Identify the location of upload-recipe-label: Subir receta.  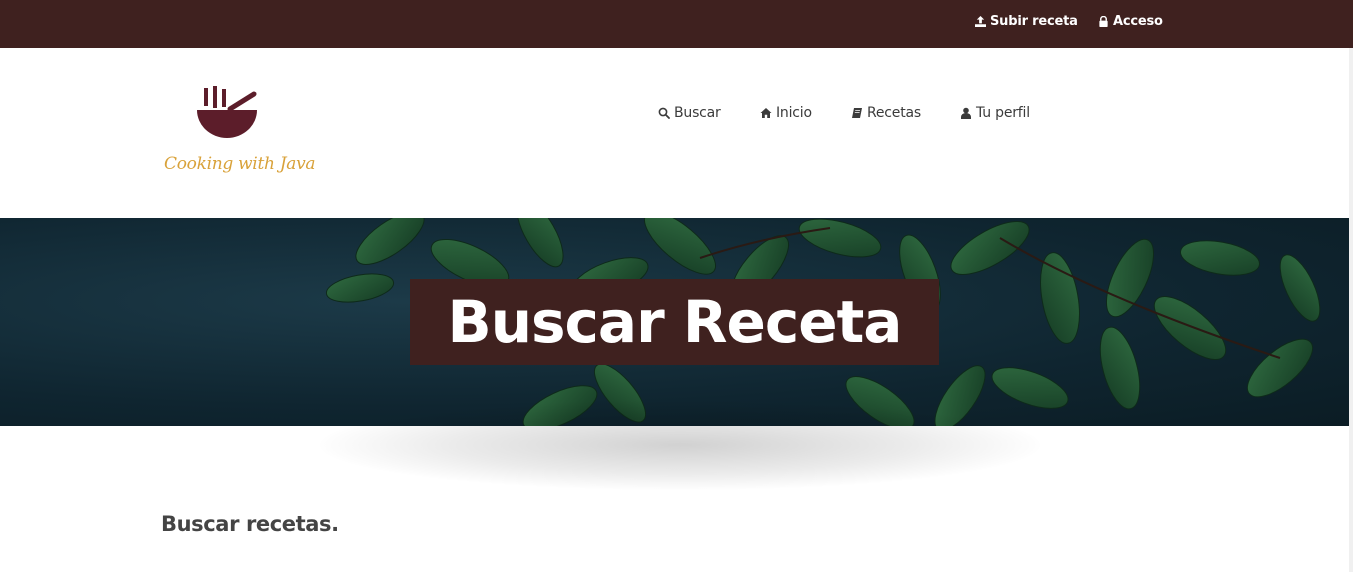
(1034, 21).